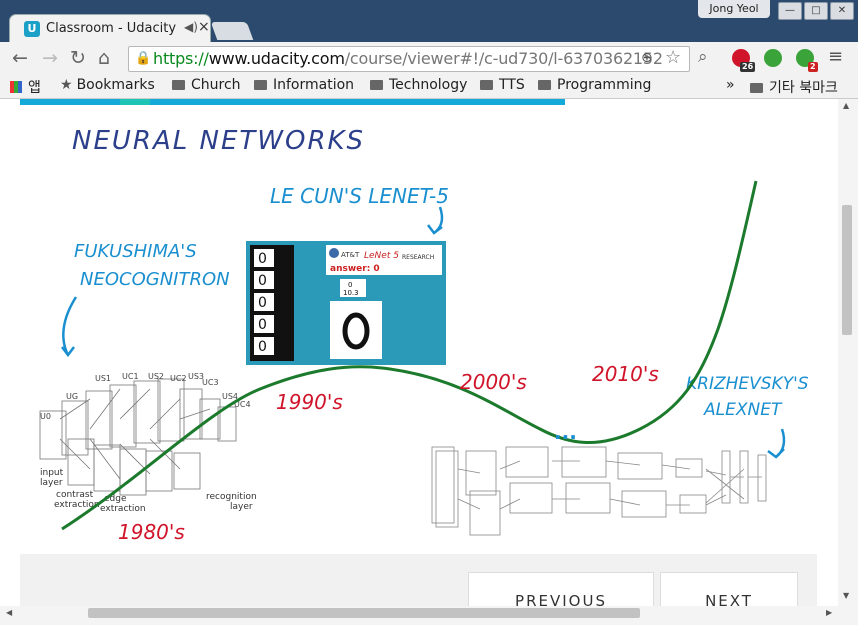 This screenshot has height=625, width=858. I want to click on scroll-right-icon: ▶, so click(829, 612).